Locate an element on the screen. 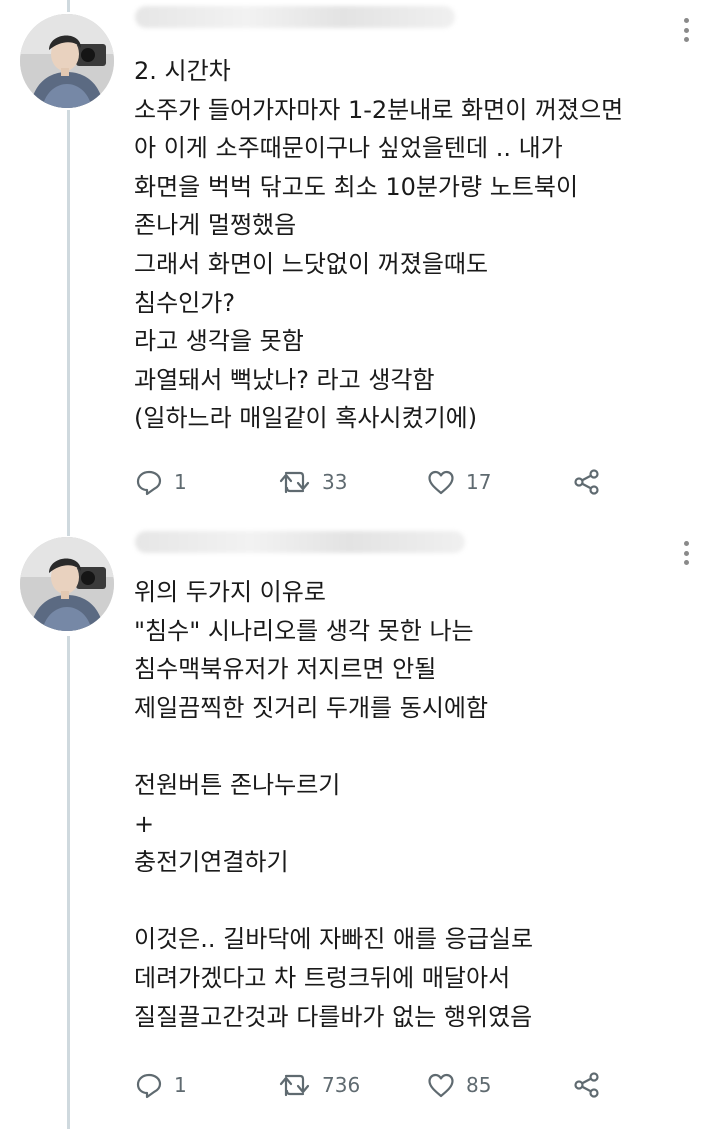 This screenshot has width=720, height=1129. tweet-text-line: 존나게 멀쩡했음 is located at coordinates (215, 225).